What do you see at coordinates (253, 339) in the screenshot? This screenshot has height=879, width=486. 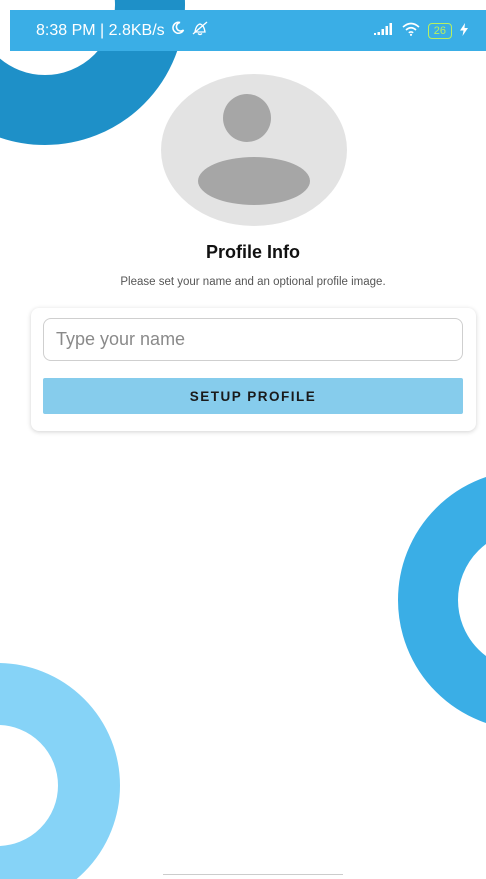 I see `name-input` at bounding box center [253, 339].